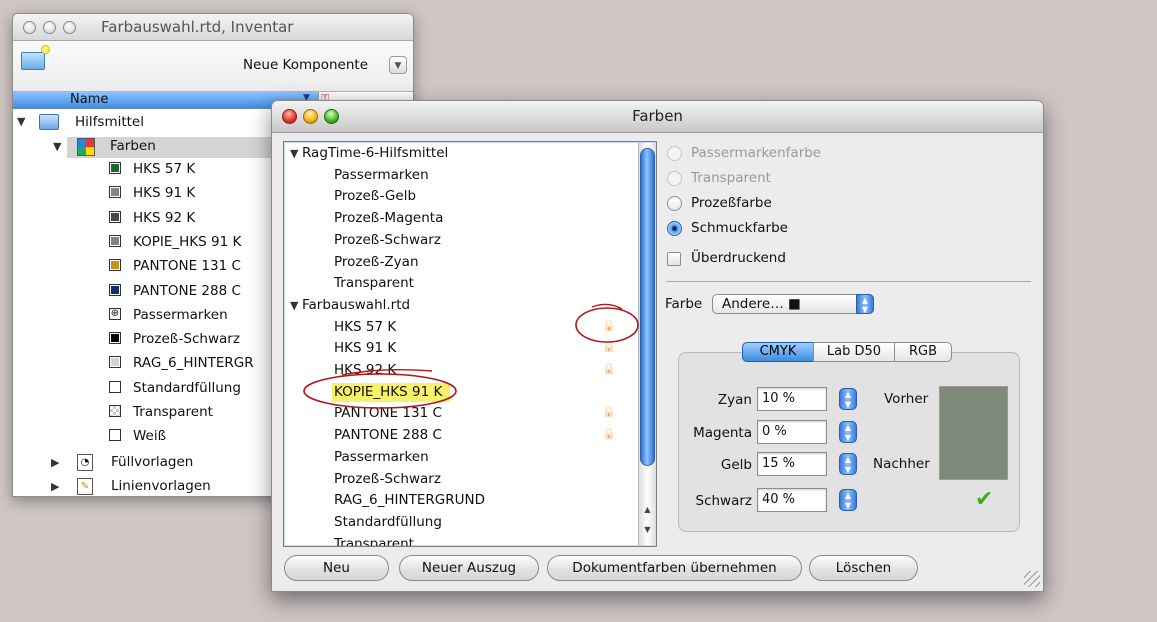  What do you see at coordinates (684, 304) in the screenshot?
I see `farbe-label: Farbe` at bounding box center [684, 304].